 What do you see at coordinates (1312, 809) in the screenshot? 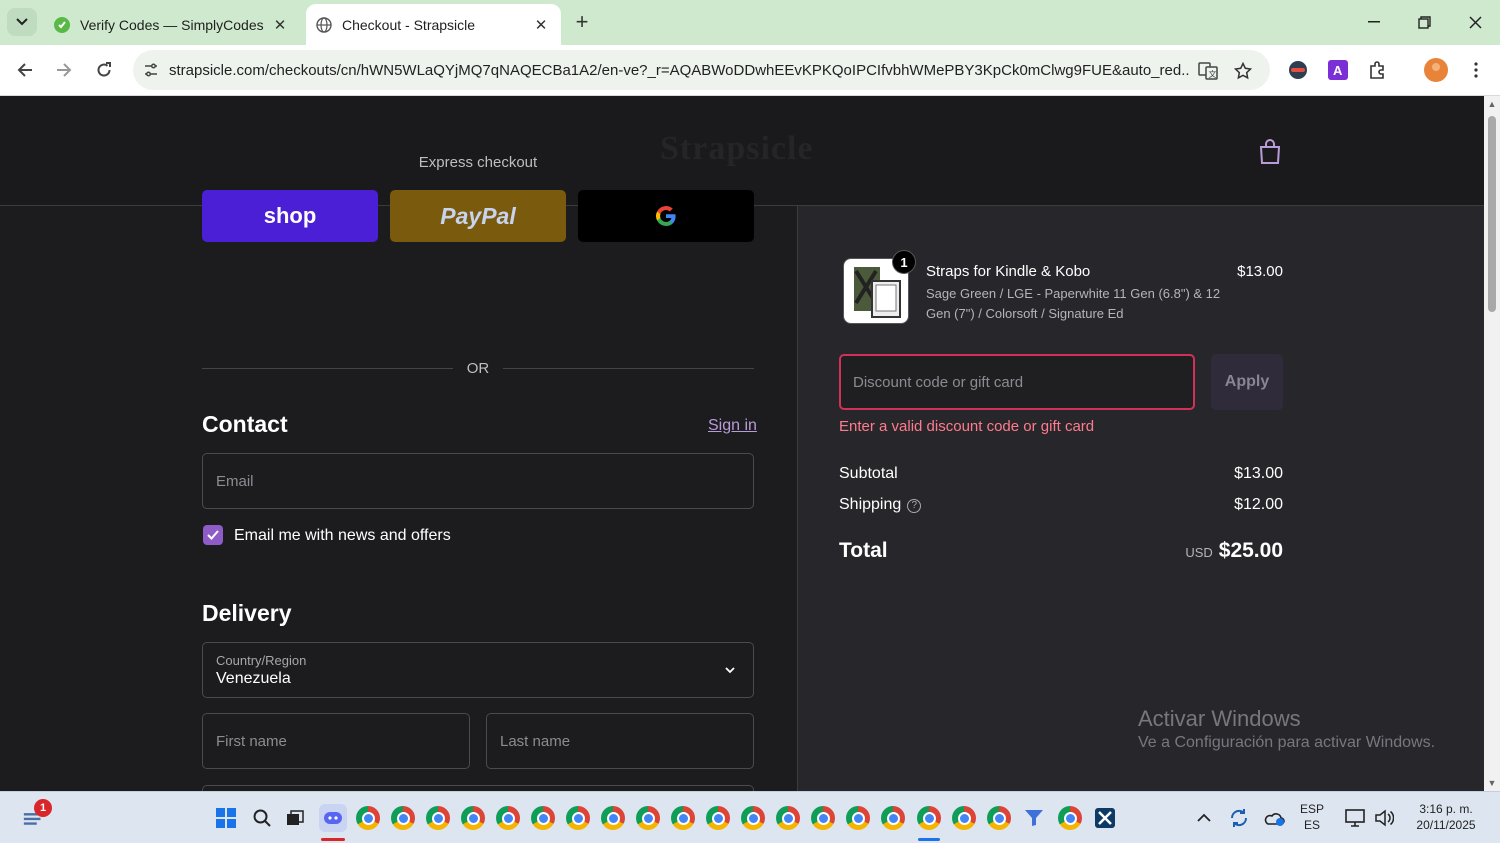
I see `language-code: ESP` at bounding box center [1312, 809].